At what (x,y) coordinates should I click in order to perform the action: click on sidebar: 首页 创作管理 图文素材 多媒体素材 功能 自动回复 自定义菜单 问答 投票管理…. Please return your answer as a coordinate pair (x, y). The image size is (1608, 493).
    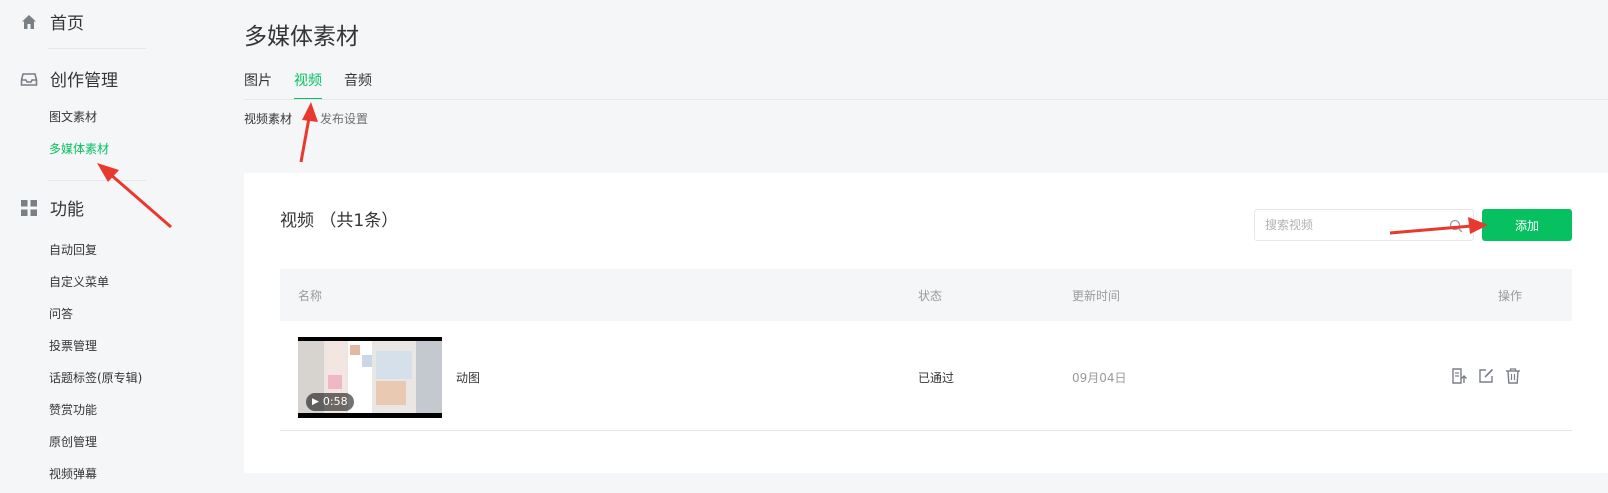
    Looking at the image, I should click on (100, 246).